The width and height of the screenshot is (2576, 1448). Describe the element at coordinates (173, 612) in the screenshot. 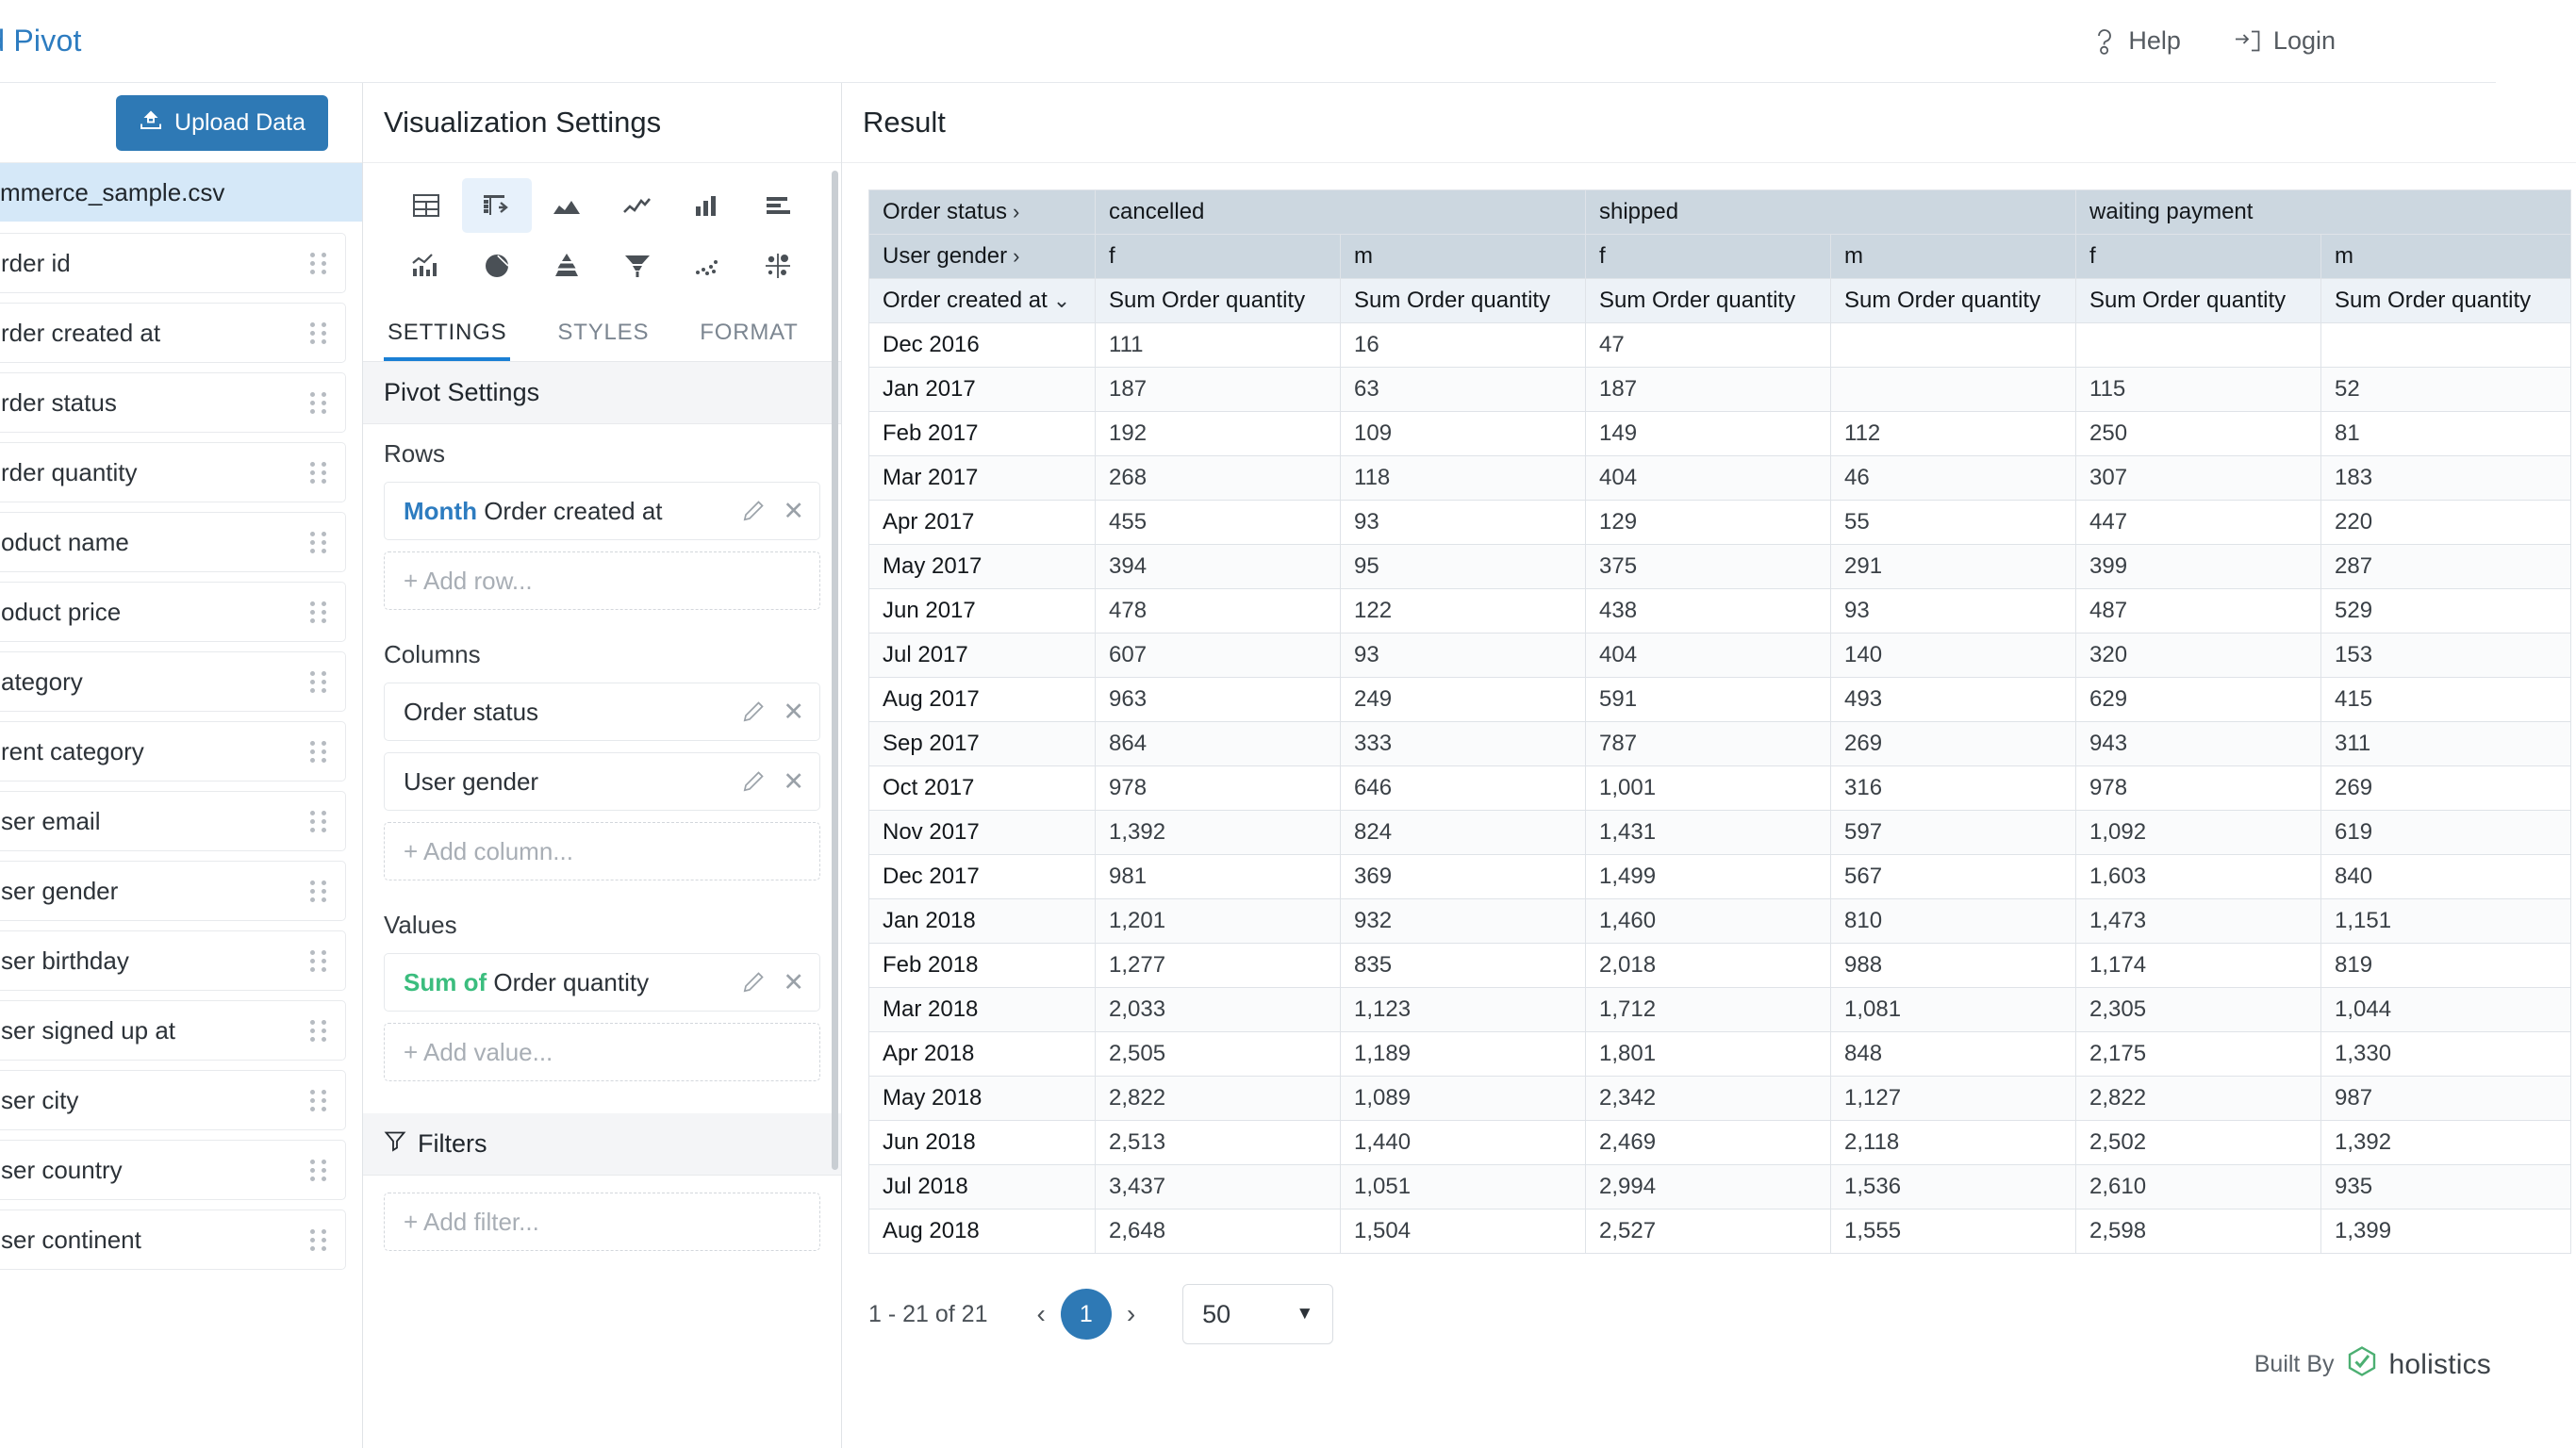

I see `field-item: oduct price` at that location.